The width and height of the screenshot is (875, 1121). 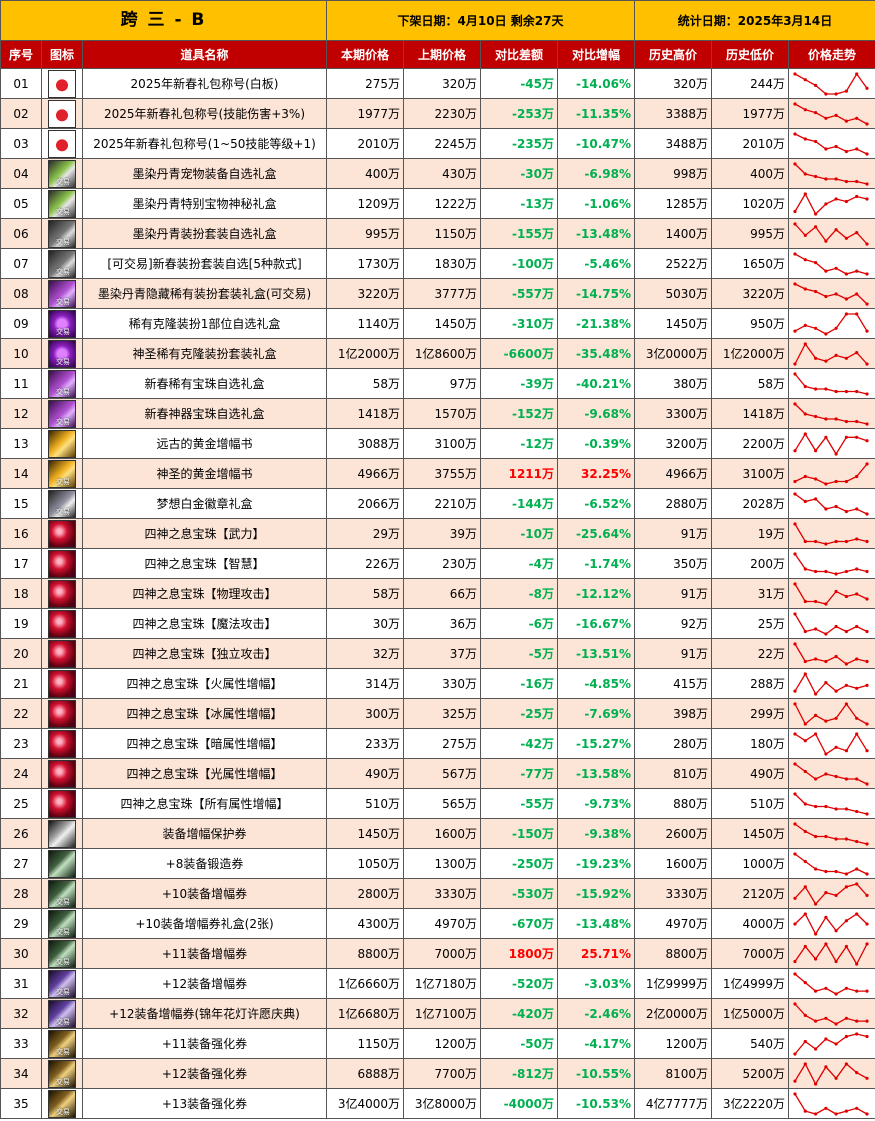 I want to click on previous-price: 36万, so click(x=442, y=623).